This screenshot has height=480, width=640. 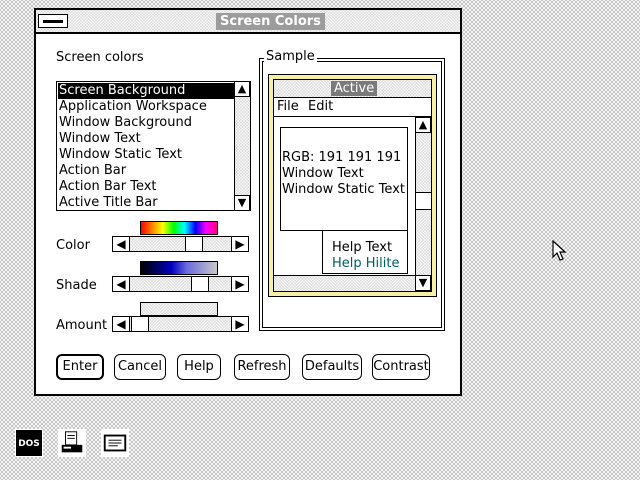 I want to click on list-item-window-text: Window Text, so click(x=146, y=139).